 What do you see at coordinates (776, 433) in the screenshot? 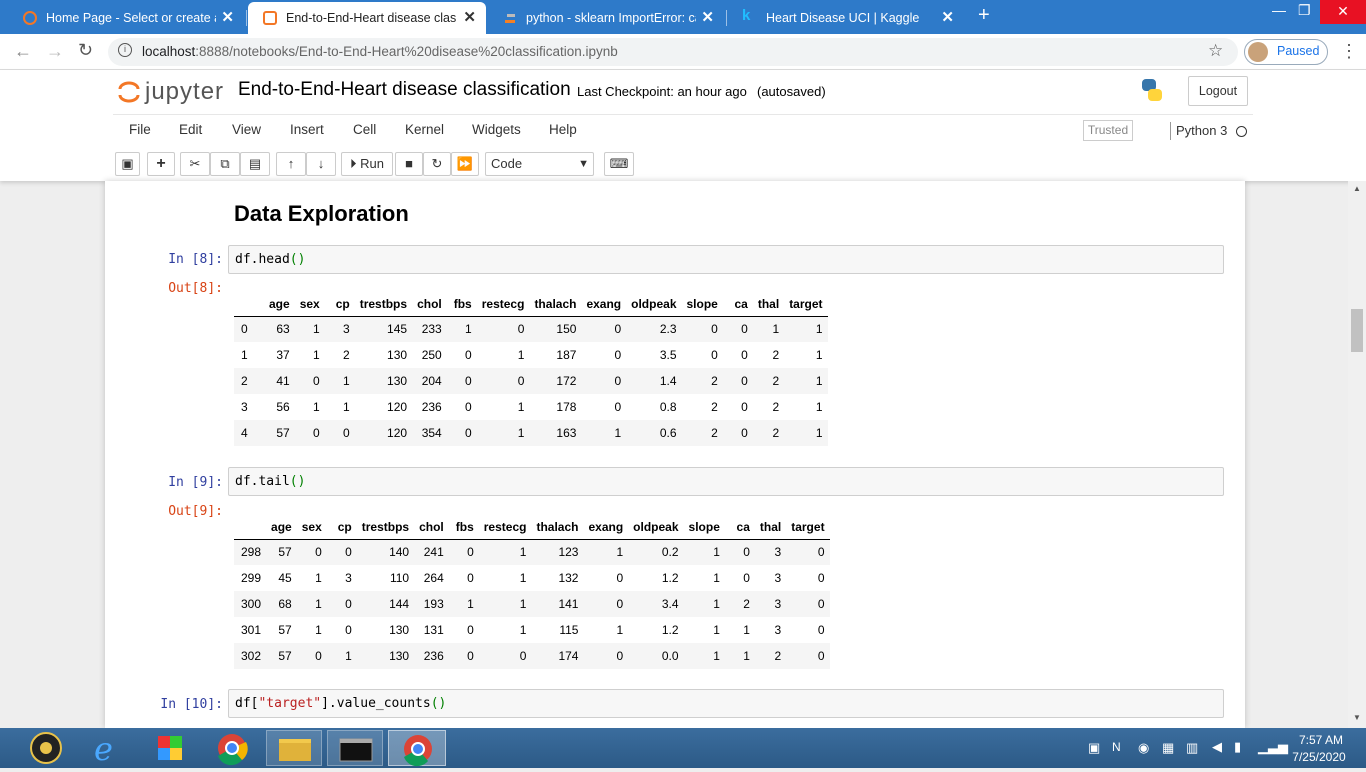
I see `table-cell: 2` at bounding box center [776, 433].